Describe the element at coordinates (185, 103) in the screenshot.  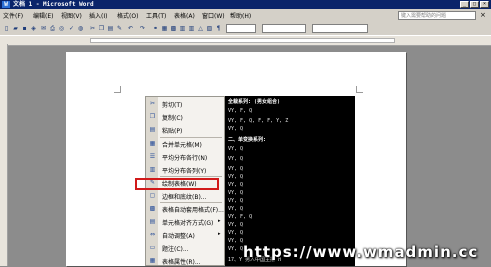
I see `context-menu-item: ✂ 剪切(T)` at that location.